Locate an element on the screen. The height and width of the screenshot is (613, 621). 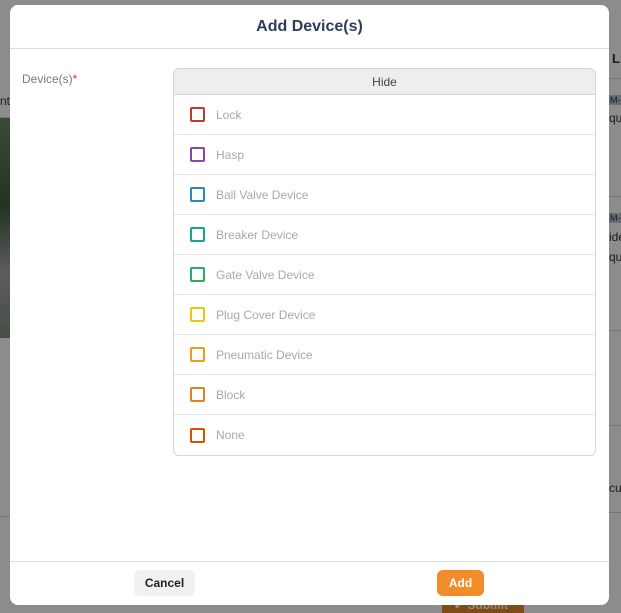
device-option-row: Breaker Device is located at coordinates (384, 235).